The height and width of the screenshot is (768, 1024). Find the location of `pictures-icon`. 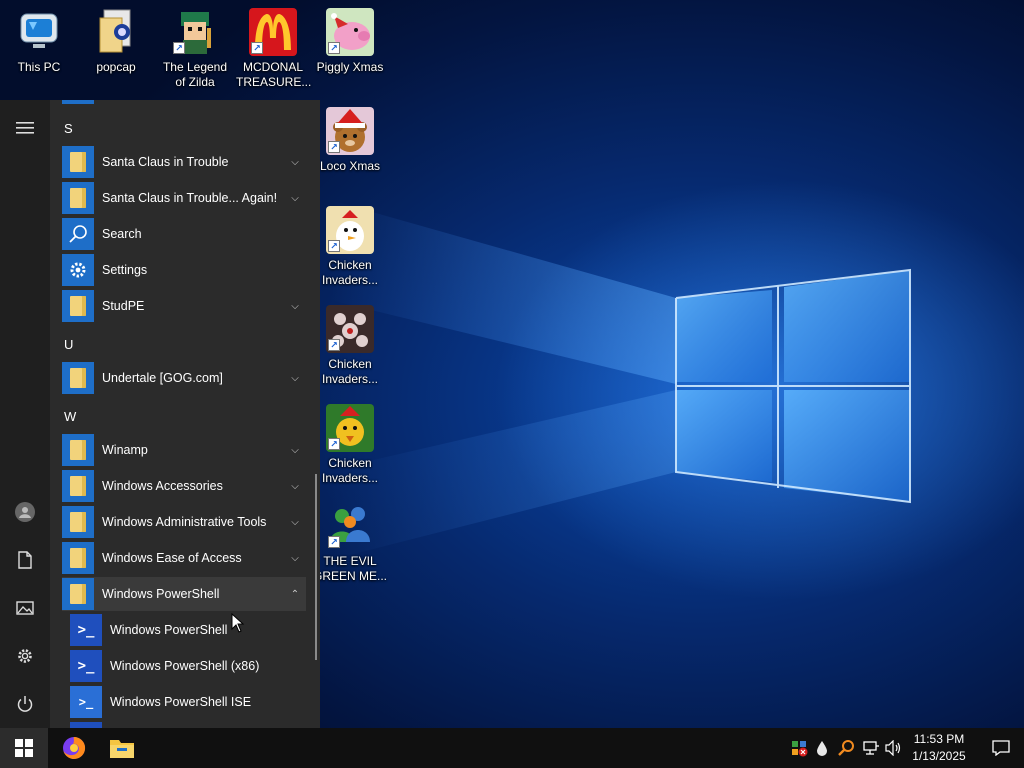

pictures-icon is located at coordinates (25, 608).